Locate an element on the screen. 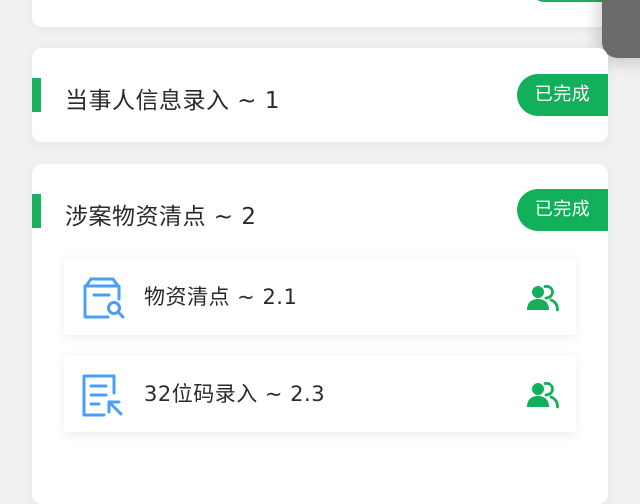 This screenshot has width=640, height=504. list-item-code-entry: 32位码录入 ~ 2.3 is located at coordinates (320, 394).